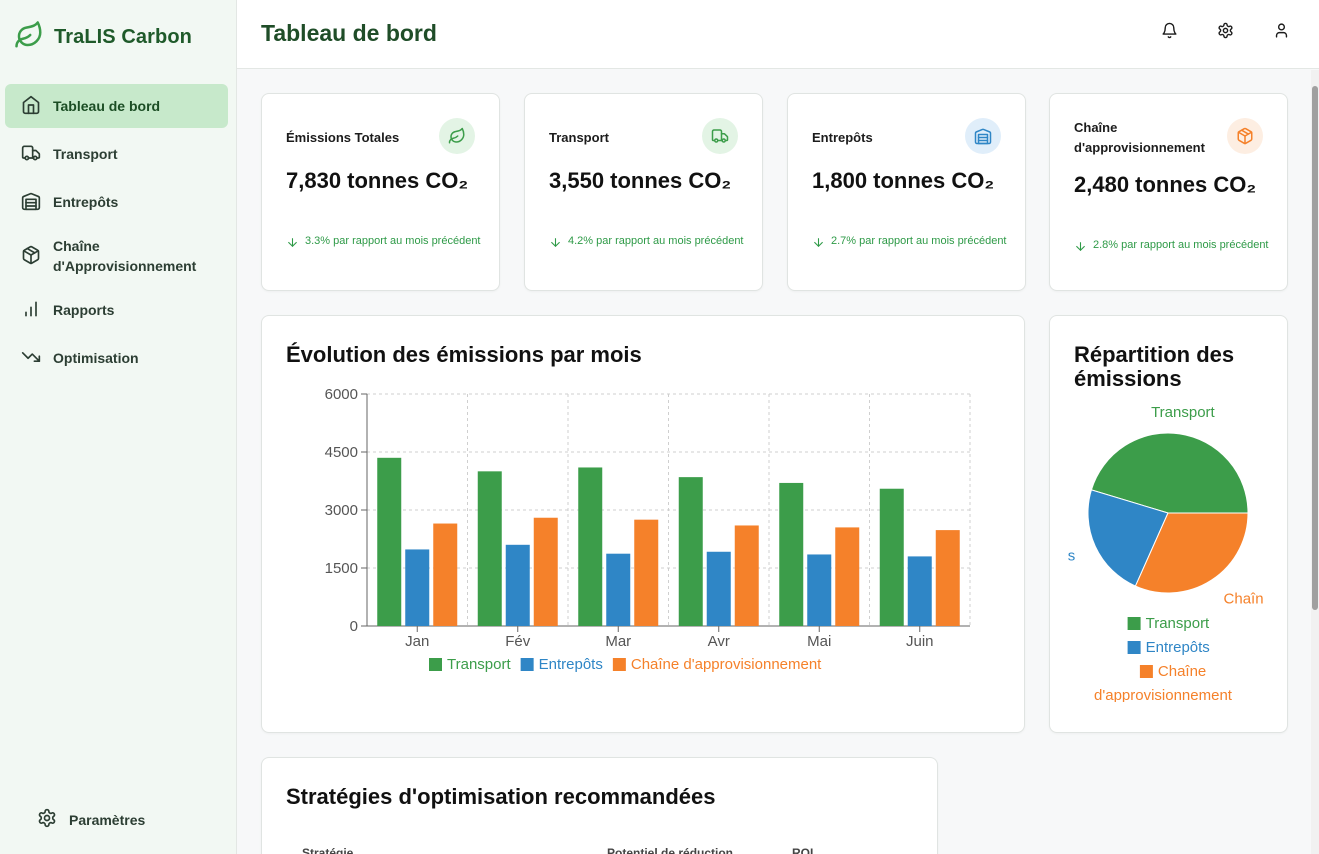  Describe the element at coordinates (1283, 32) in the screenshot. I see `user-icon` at that location.